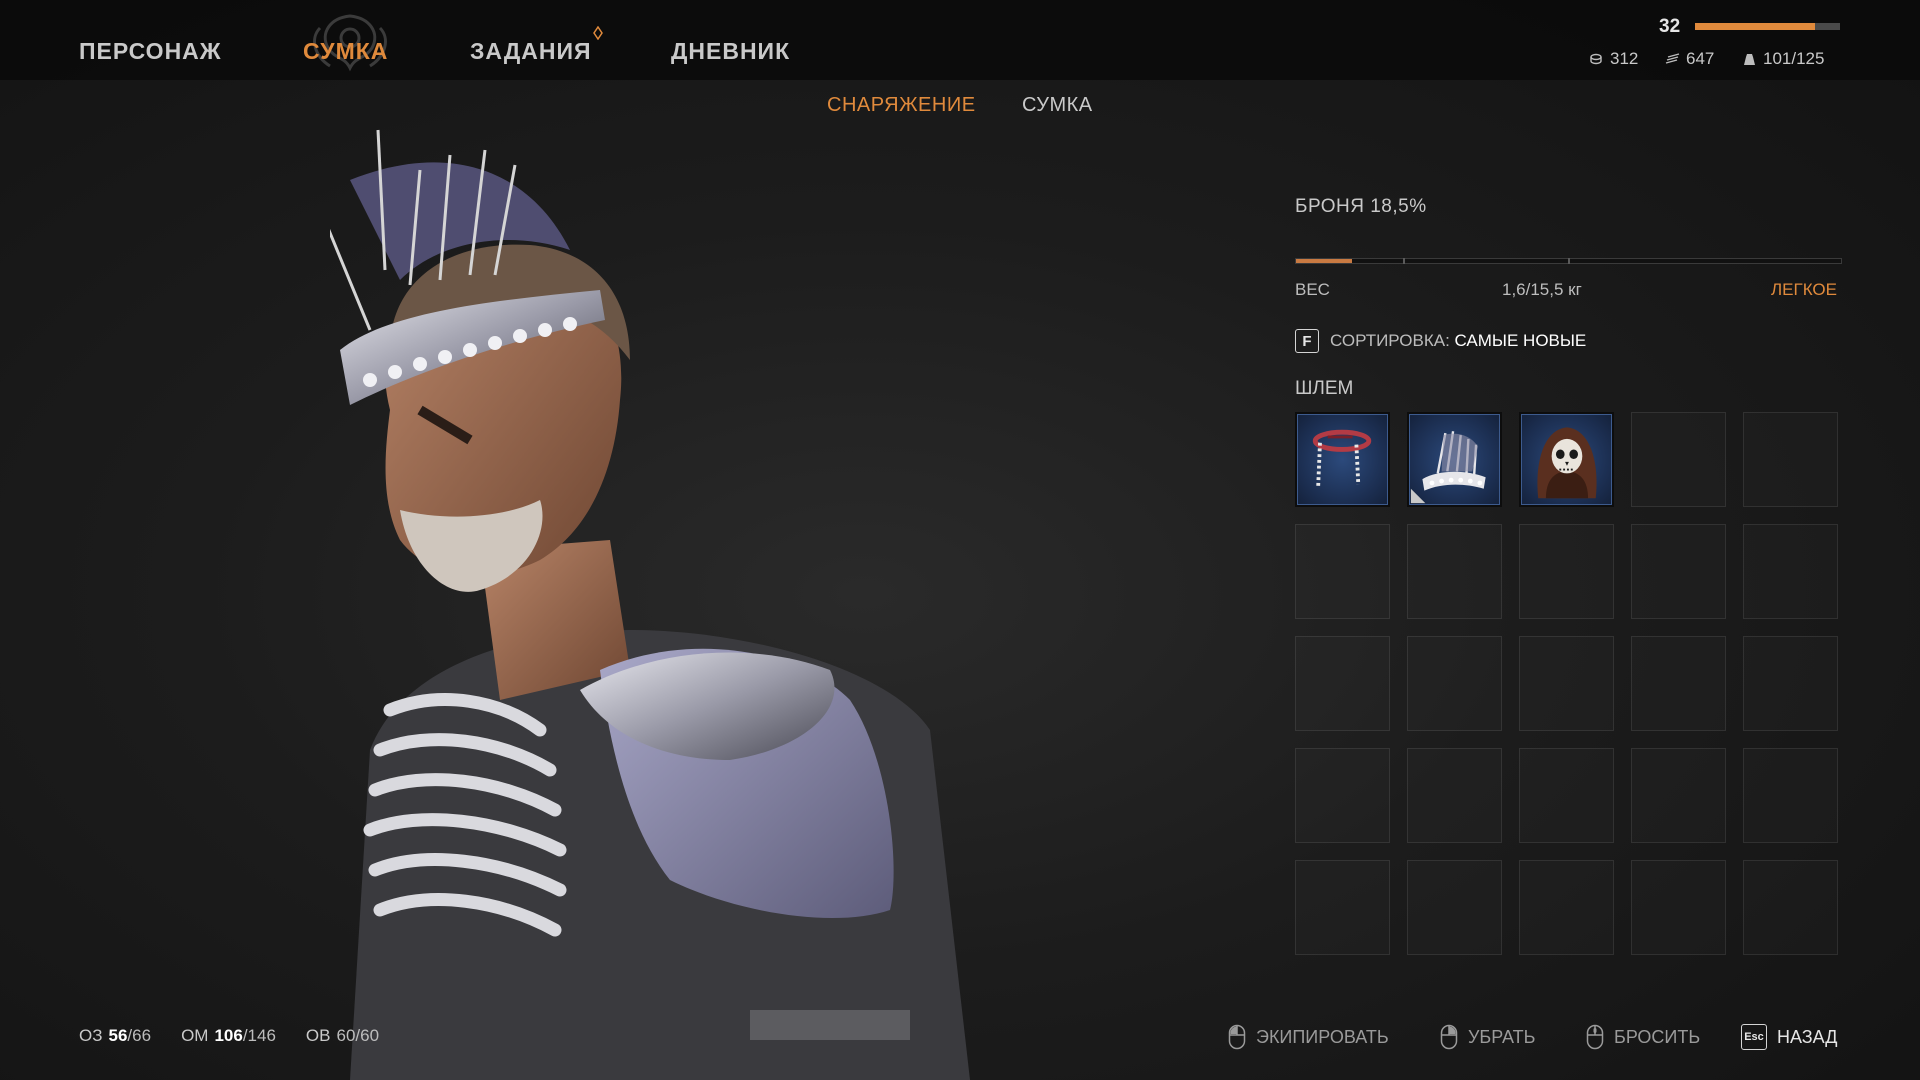 The image size is (1920, 1080). I want to click on drop-label: БРОСИТЬ, so click(1657, 1036).